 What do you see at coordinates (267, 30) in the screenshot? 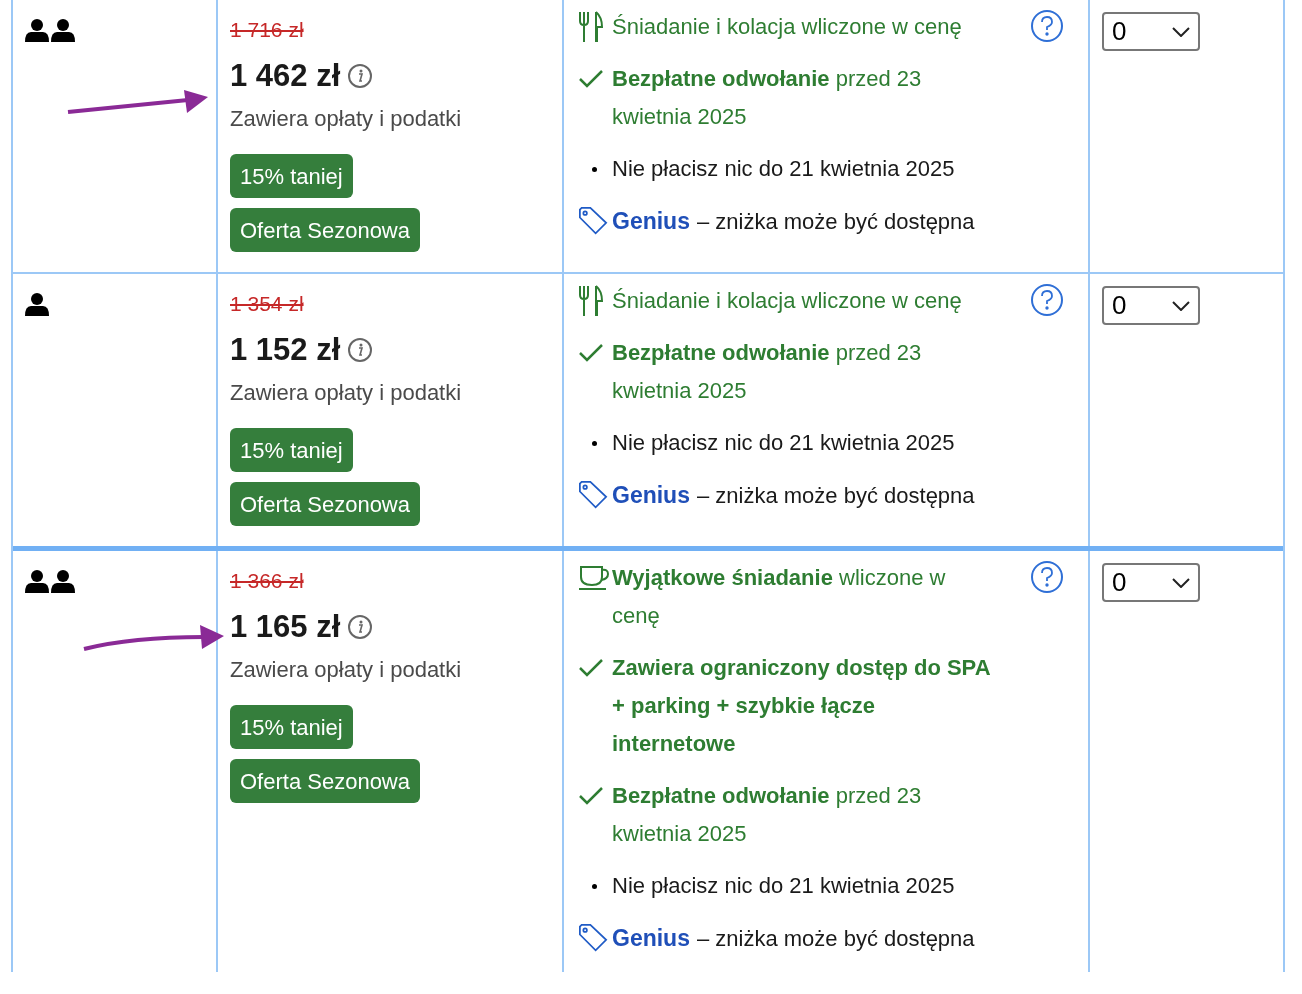
I see `old-price: 1 716 zł` at bounding box center [267, 30].